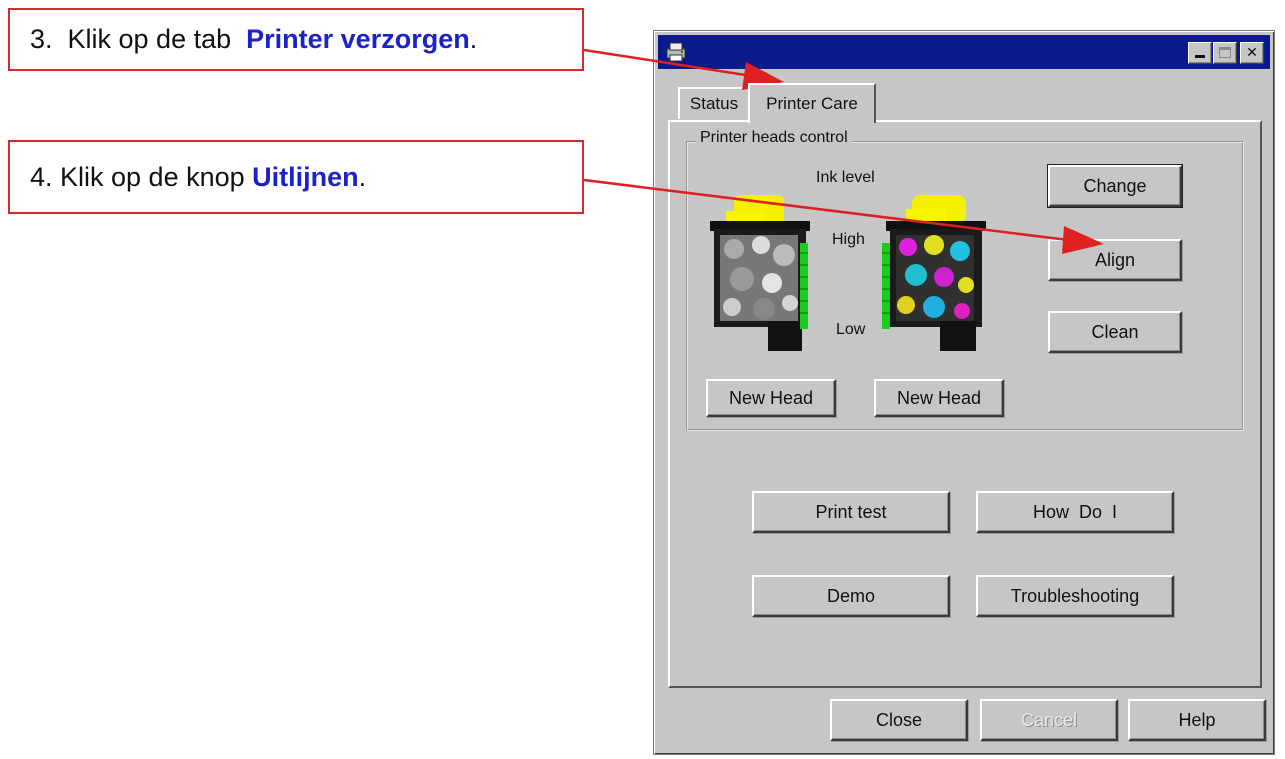 Image resolution: width=1285 pixels, height=759 pixels. Describe the element at coordinates (358, 39) in the screenshot. I see `callout-step-3-highlight: Printer verzorgen` at that location.